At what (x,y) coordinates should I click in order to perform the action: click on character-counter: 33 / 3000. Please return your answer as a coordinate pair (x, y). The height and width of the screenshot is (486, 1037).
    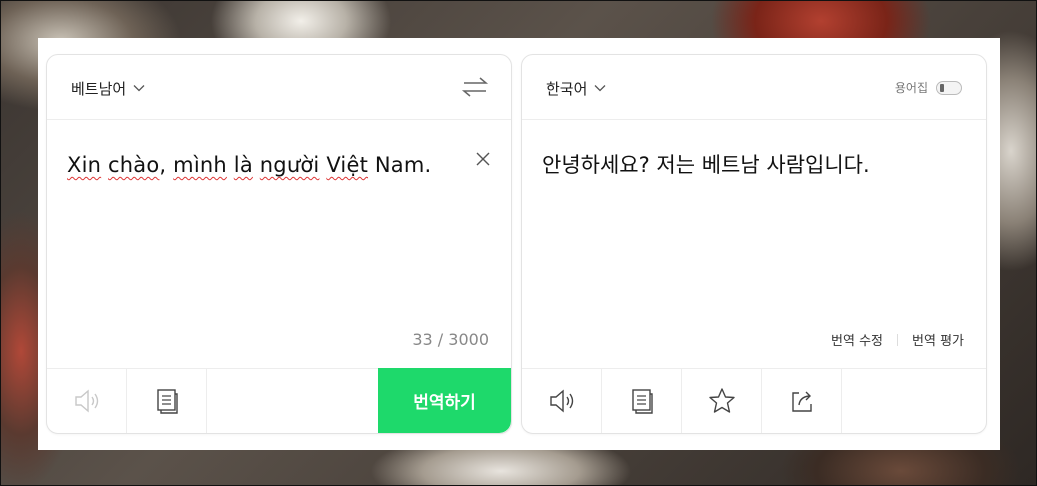
    Looking at the image, I should click on (450, 339).